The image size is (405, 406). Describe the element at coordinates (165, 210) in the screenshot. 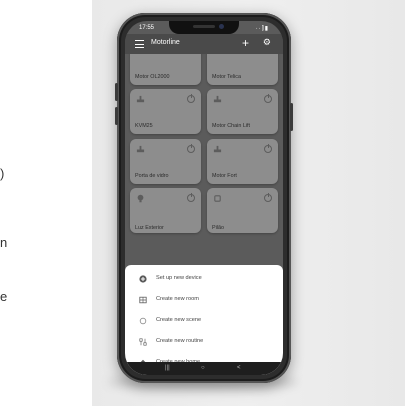

I see `device-card: Luz Exterior` at that location.